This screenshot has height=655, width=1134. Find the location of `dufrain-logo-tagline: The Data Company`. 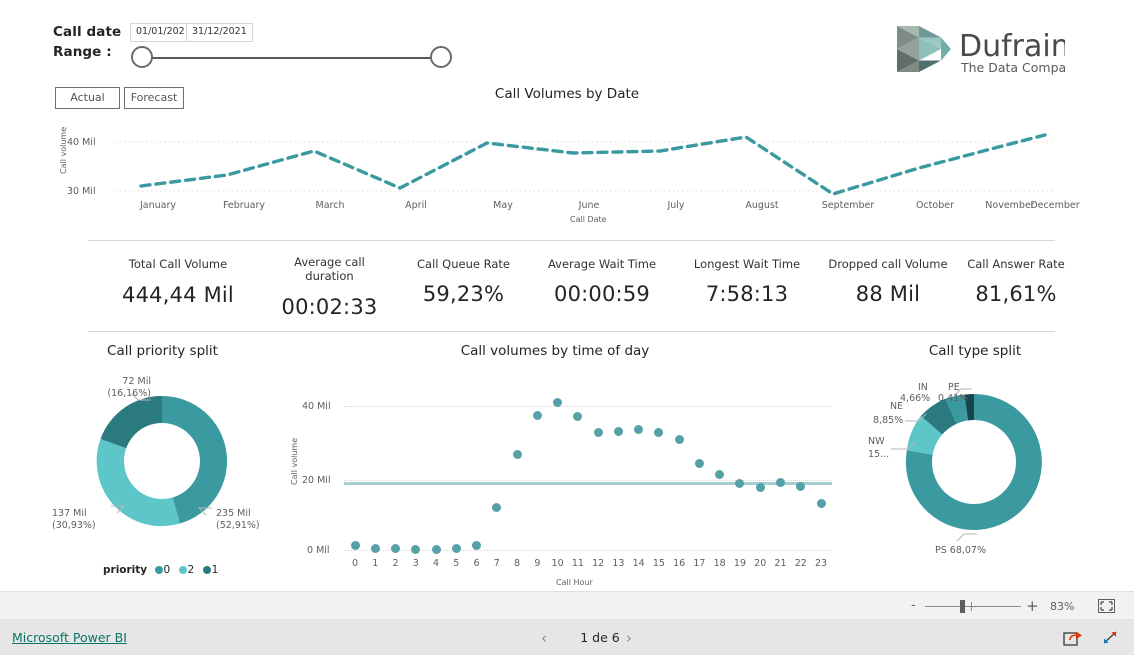

dufrain-logo-tagline: The Data Company is located at coordinates (1012, 67).